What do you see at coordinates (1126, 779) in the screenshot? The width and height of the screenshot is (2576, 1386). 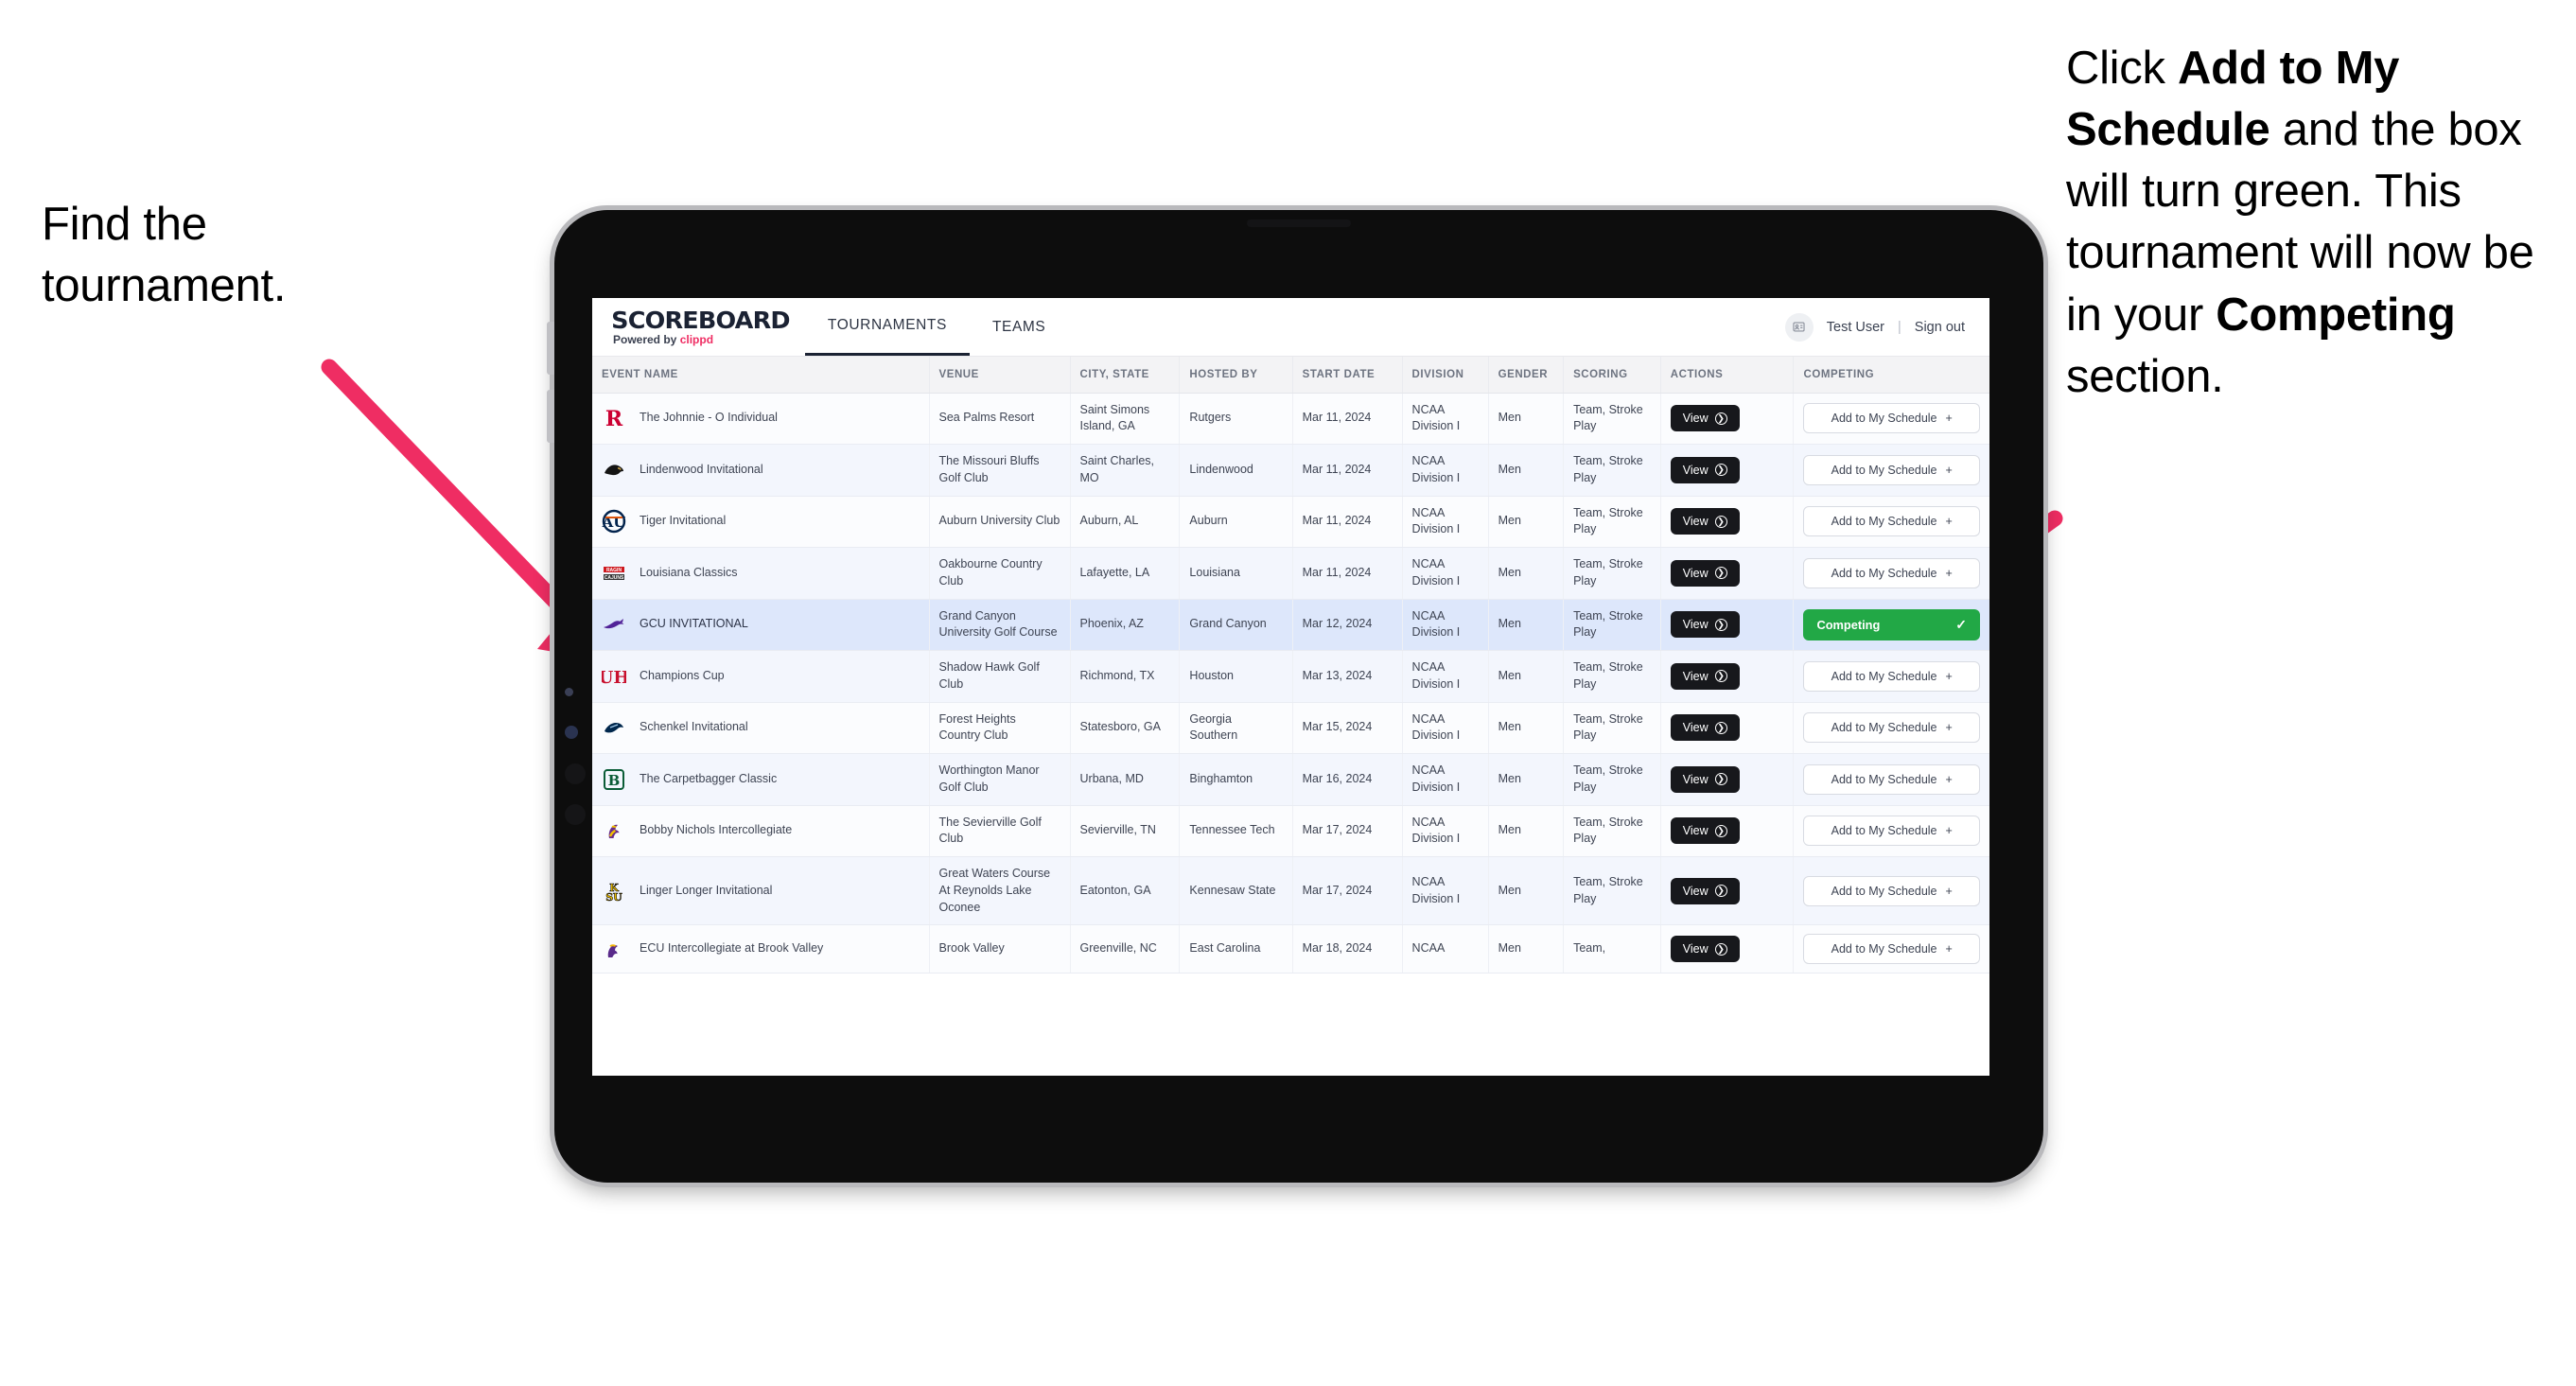 I see `cell-city-state: Urbana, MD` at bounding box center [1126, 779].